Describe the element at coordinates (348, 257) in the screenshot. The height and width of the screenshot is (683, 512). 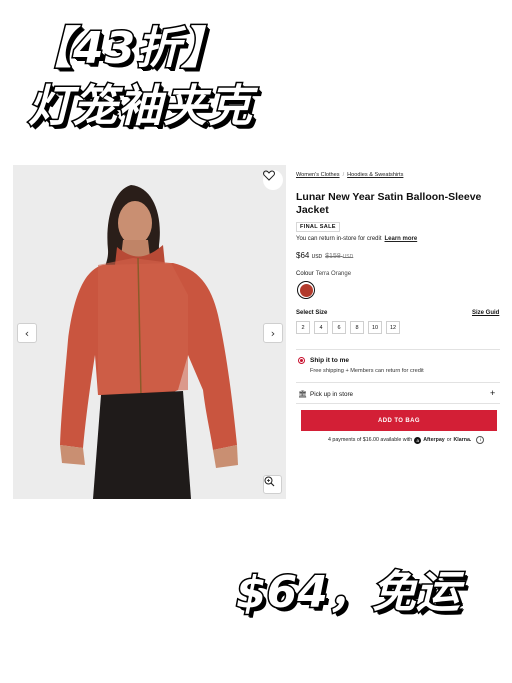
I see `original-price-currency: USD` at that location.